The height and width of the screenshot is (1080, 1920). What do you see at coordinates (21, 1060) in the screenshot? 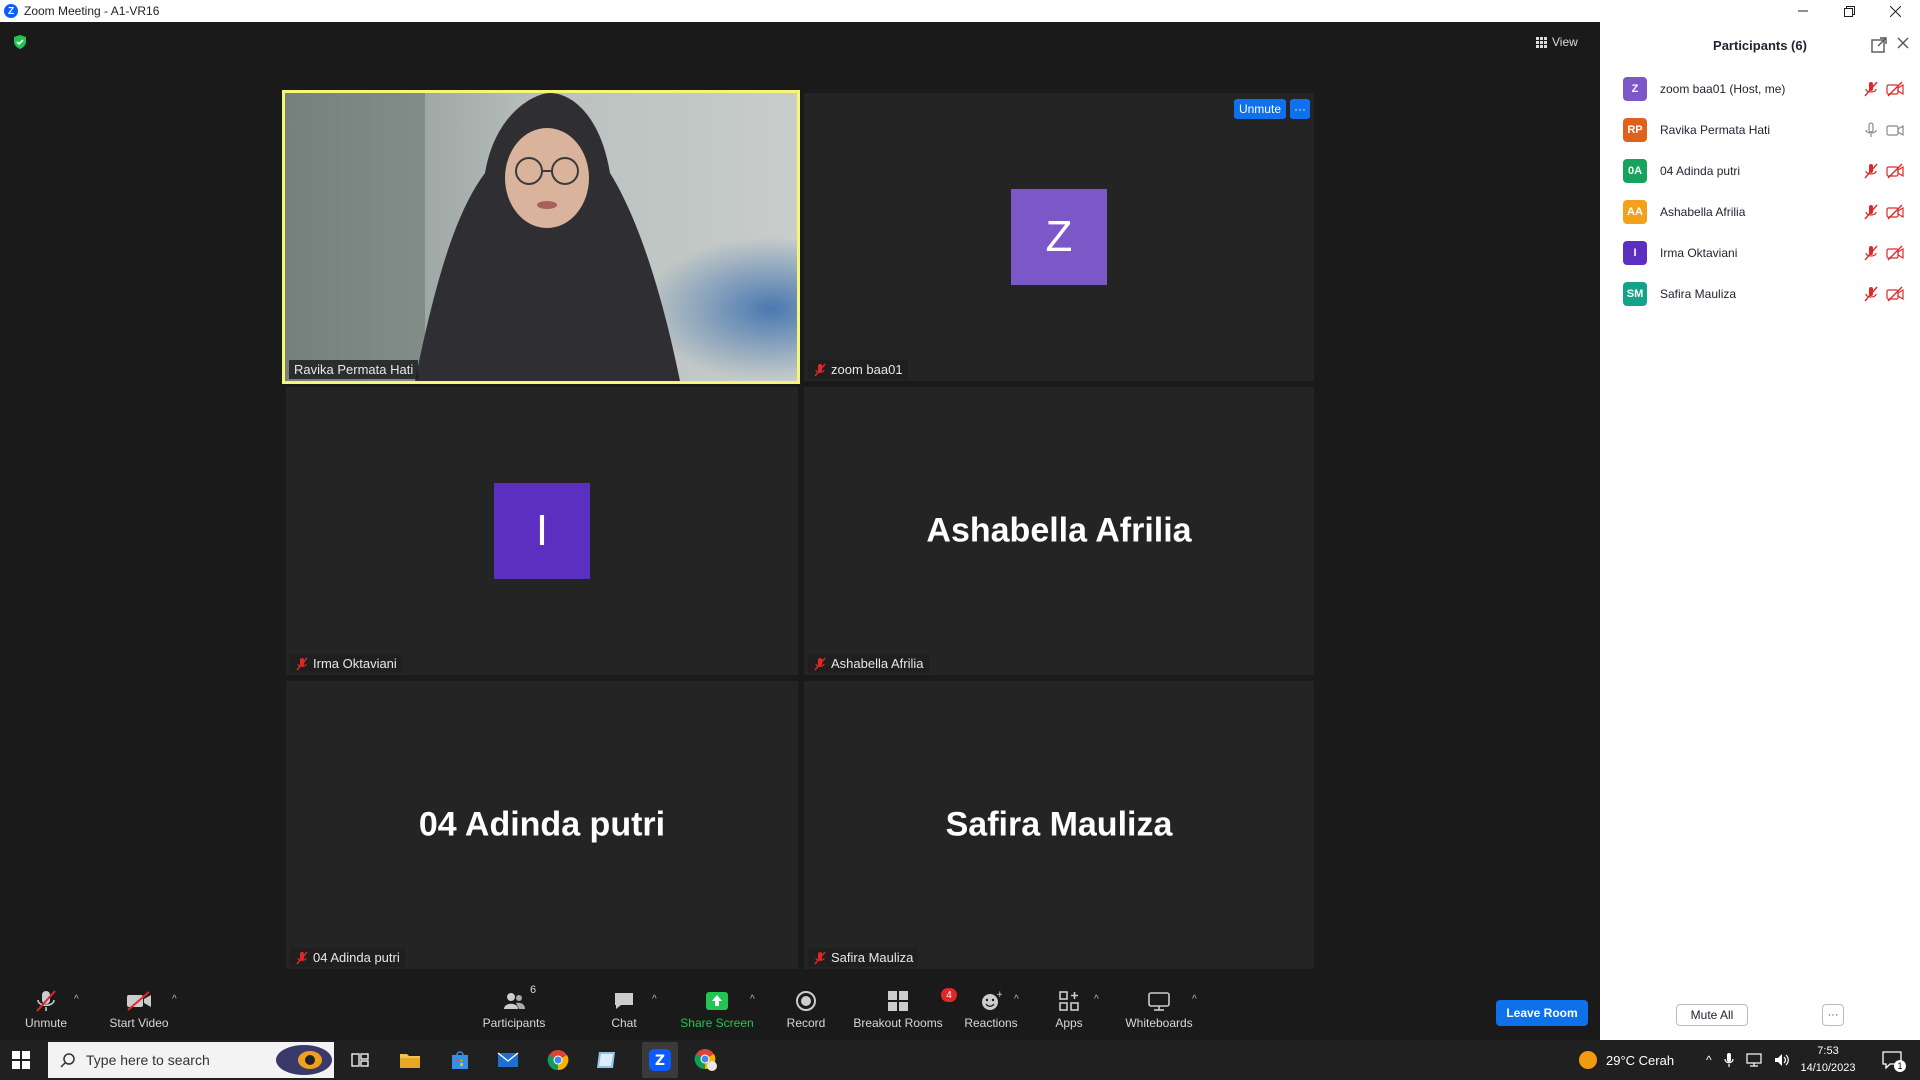
I see `windows-start-icon` at bounding box center [21, 1060].